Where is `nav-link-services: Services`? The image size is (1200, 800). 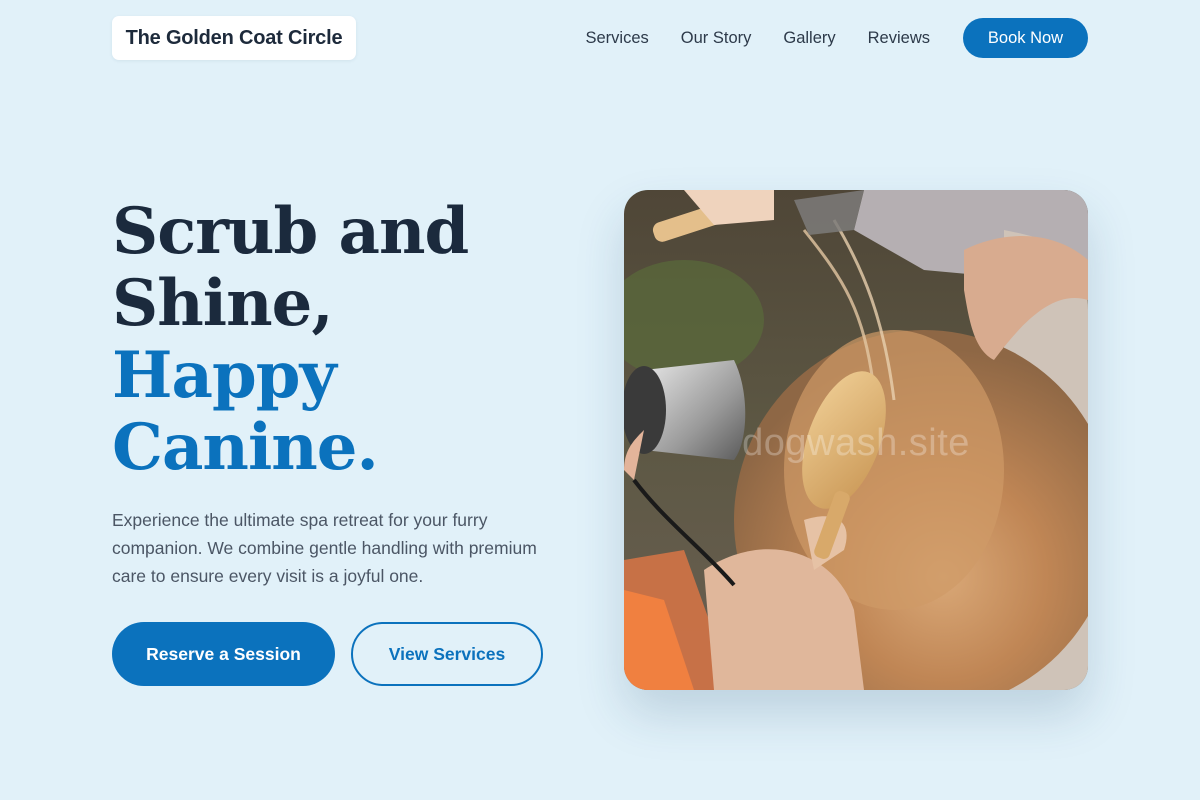
nav-link-services: Services is located at coordinates (616, 38).